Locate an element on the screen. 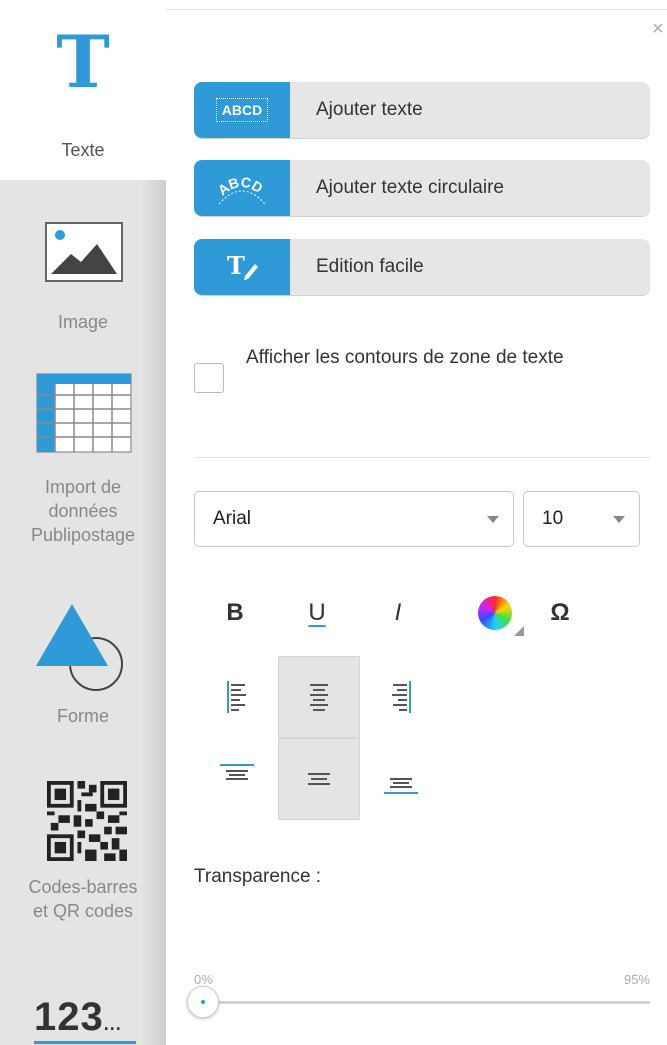 Image resolution: width=667 pixels, height=1045 pixels. shape-icon is located at coordinates (79, 647).